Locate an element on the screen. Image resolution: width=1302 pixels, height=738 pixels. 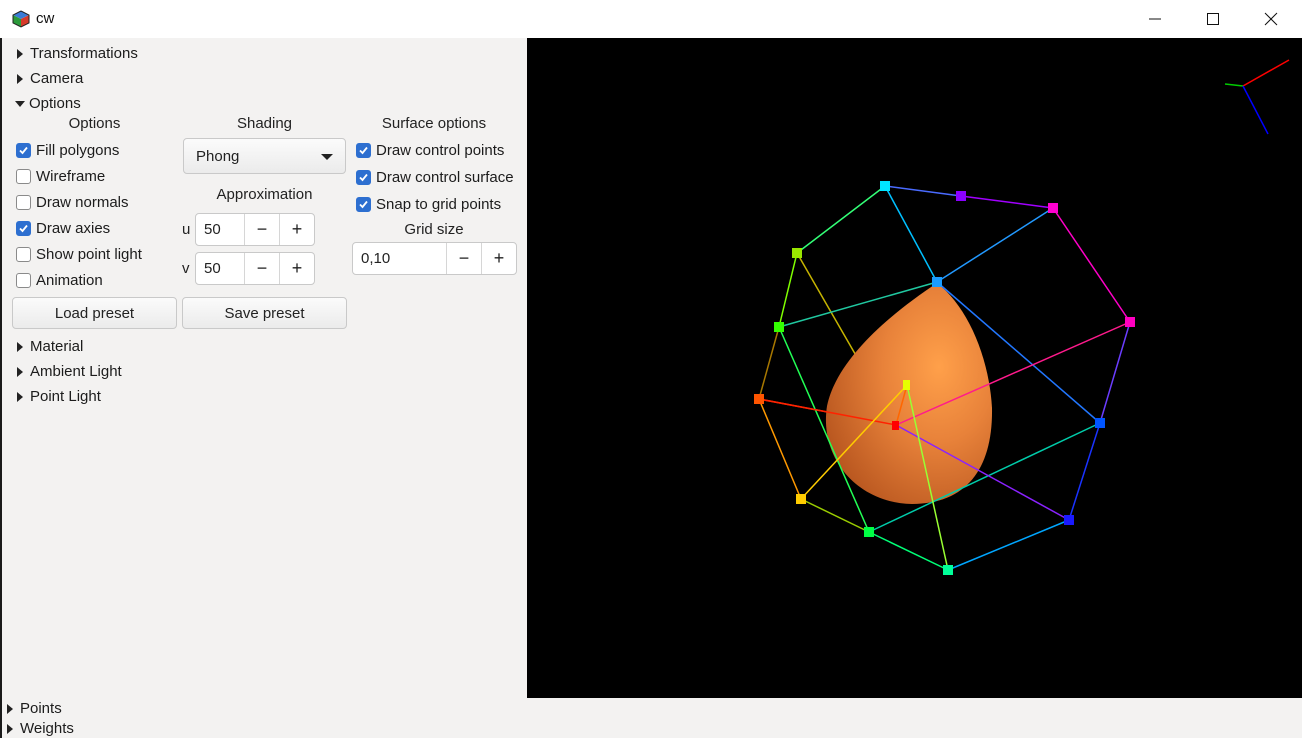
window-title: cw is located at coordinates (45, 18).